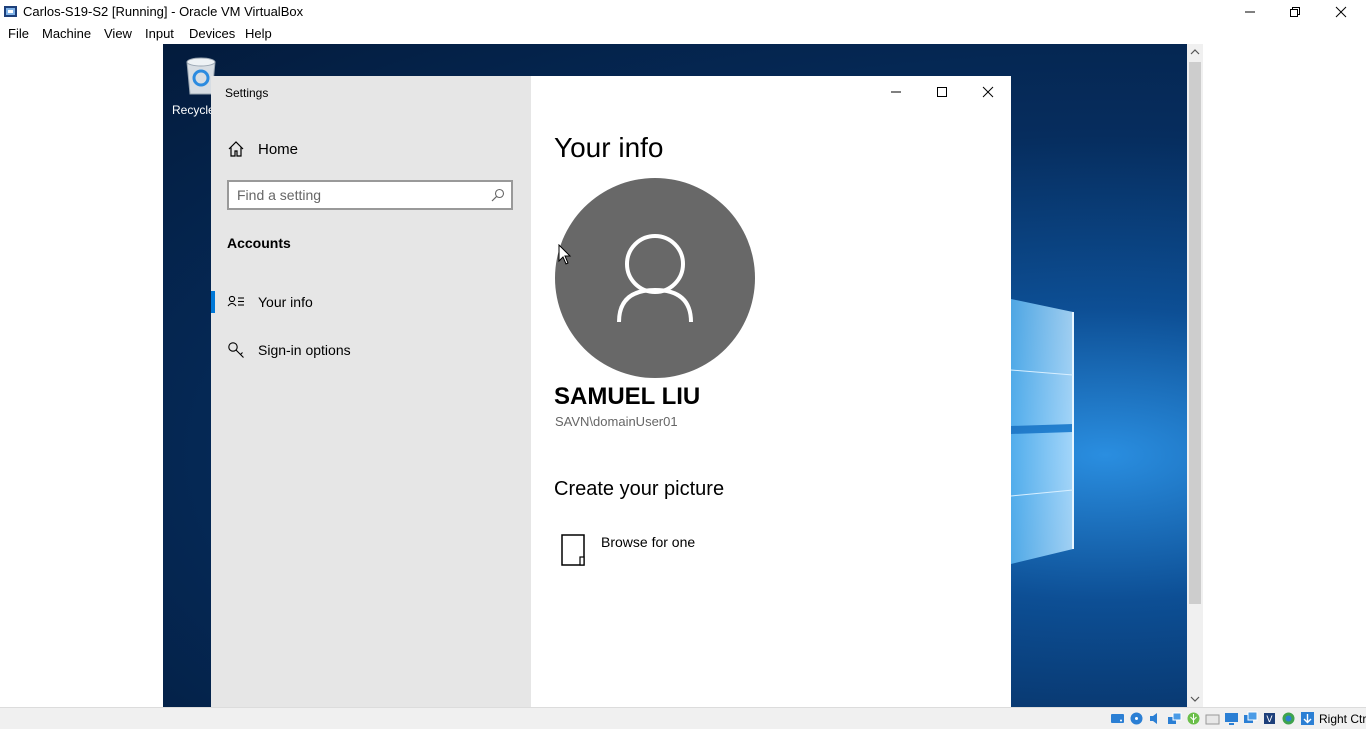  I want to click on nav-item-label: Your info, so click(285, 302).